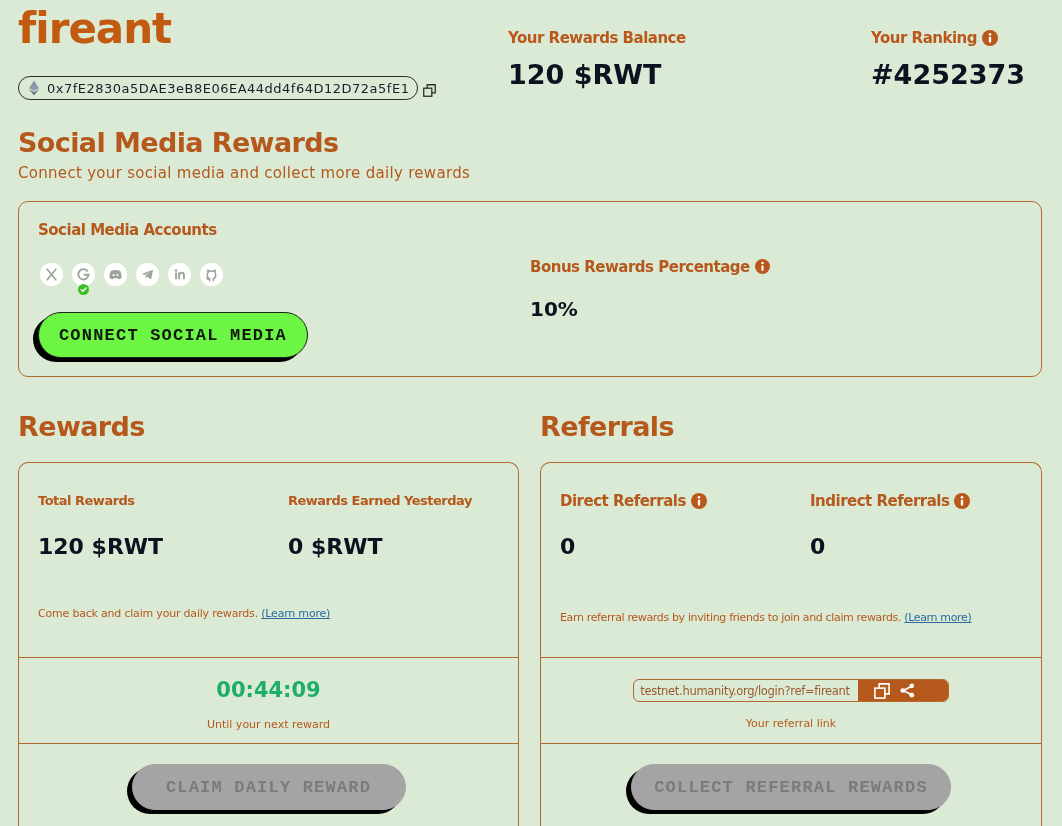 Image resolution: width=1062 pixels, height=826 pixels. Describe the element at coordinates (115, 274) in the screenshot. I see `discord-logo-icon` at that location.